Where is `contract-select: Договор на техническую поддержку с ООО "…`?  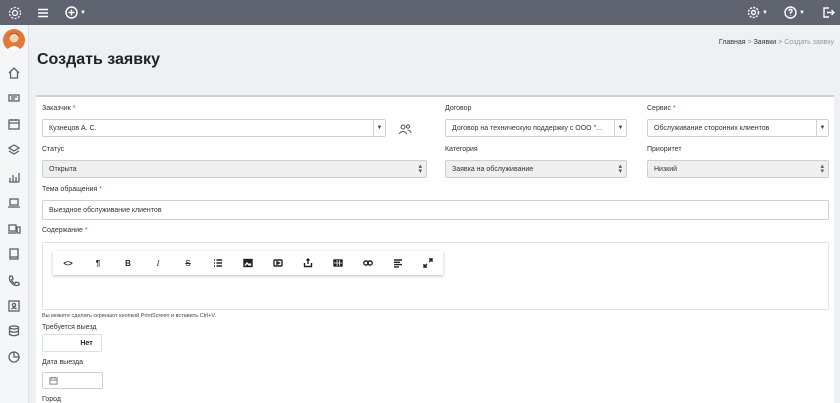
contract-select: Договор на техническую поддержку с ООО "… is located at coordinates (536, 128).